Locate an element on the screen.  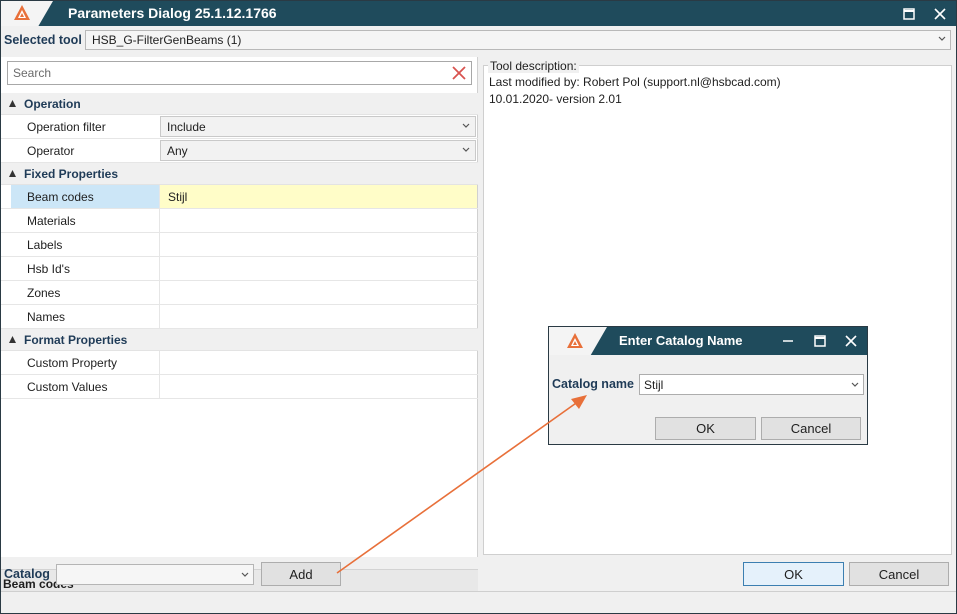
property-row-hsb-ids: Hsb Id's is located at coordinates (239, 269).